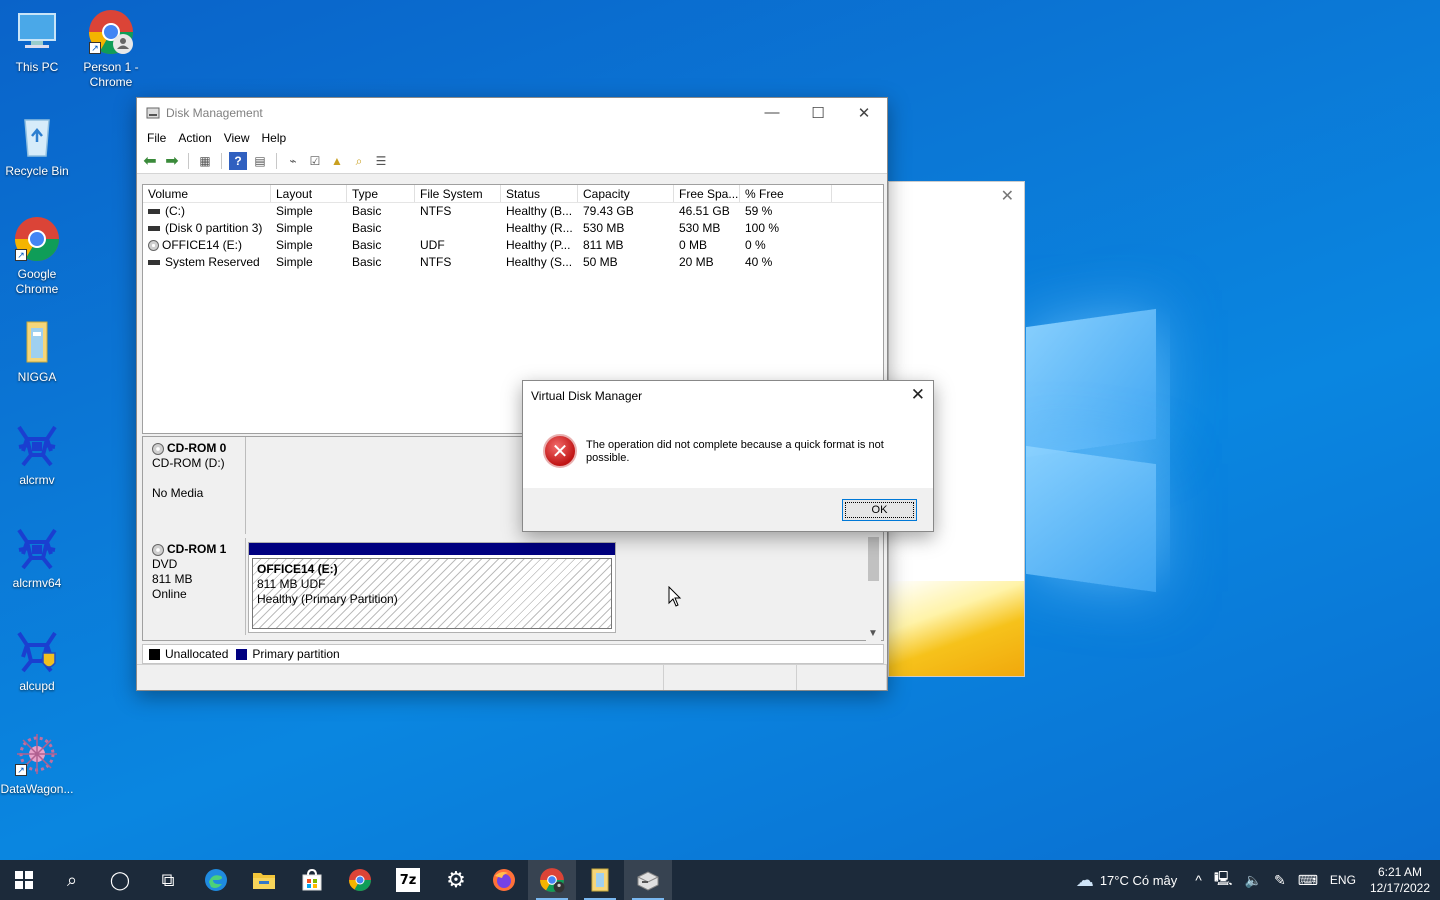 The width and height of the screenshot is (1440, 900). I want to click on column-header-percent-free: % Free, so click(786, 193).